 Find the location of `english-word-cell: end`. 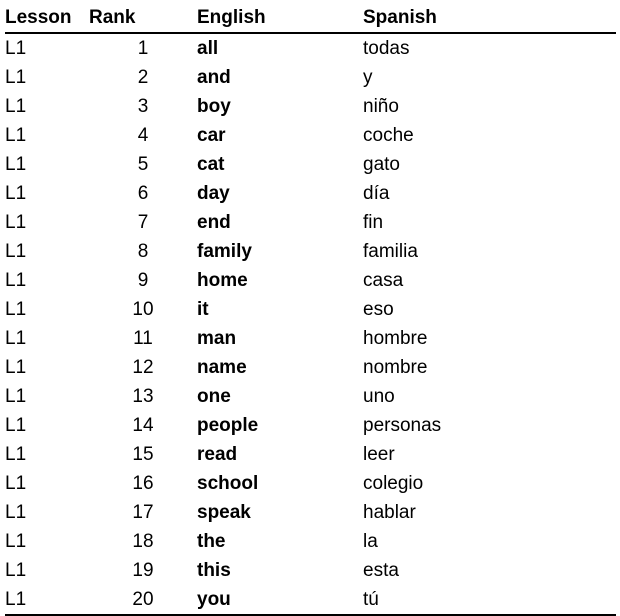

english-word-cell: end is located at coordinates (214, 222).